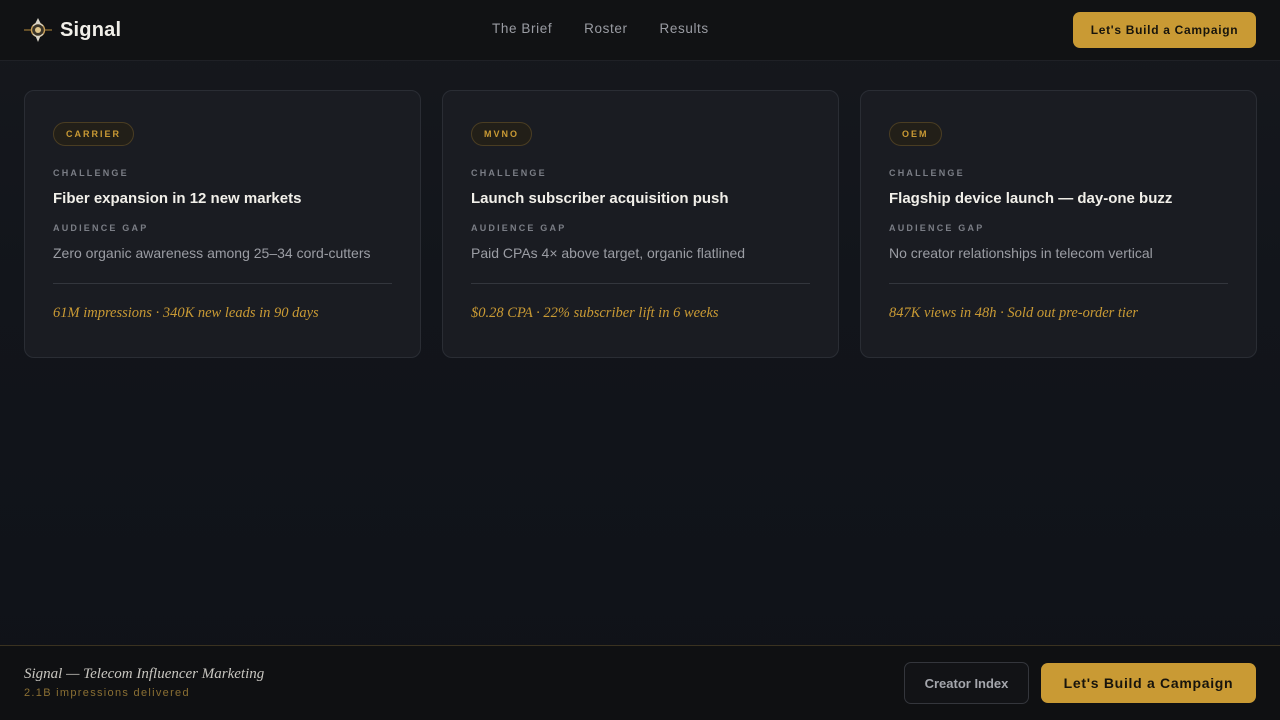 The width and height of the screenshot is (1280, 720). Describe the element at coordinates (966, 683) in the screenshot. I see `creator-index-button: Creator Index` at that location.